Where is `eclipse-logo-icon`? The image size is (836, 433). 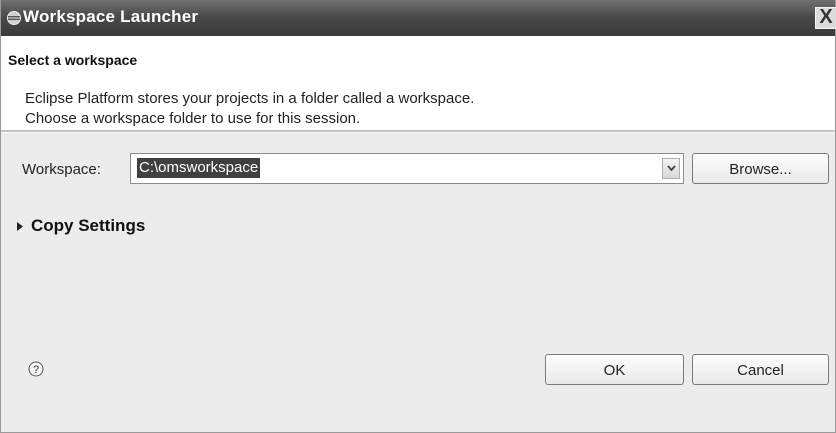 eclipse-logo-icon is located at coordinates (14, 18).